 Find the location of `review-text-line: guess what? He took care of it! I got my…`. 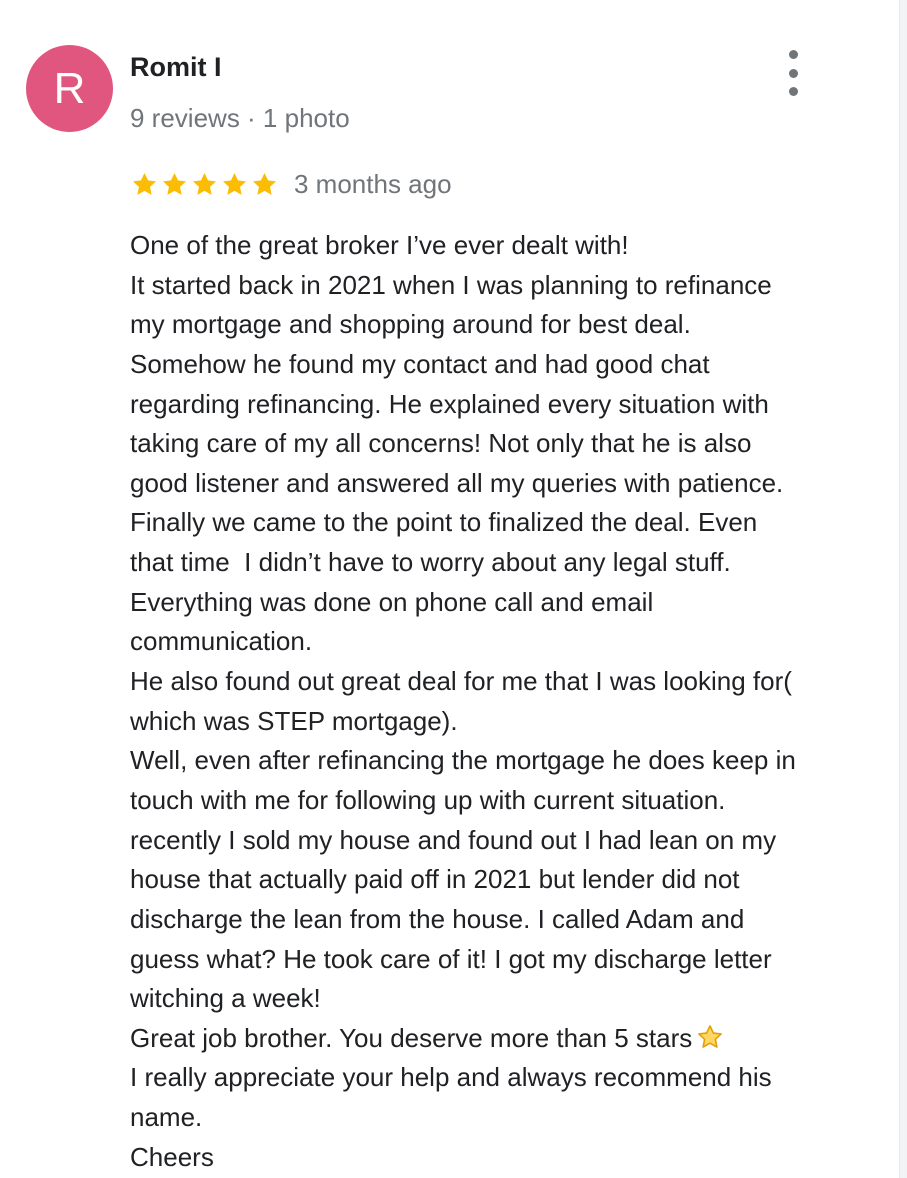

review-text-line: guess what? He took care of it! I got my… is located at coordinates (510, 960).